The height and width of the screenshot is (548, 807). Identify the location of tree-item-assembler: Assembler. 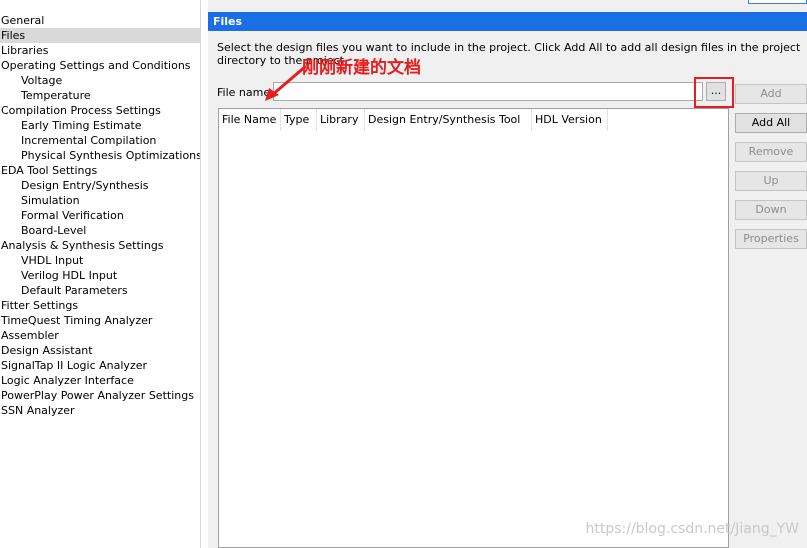
(100, 335).